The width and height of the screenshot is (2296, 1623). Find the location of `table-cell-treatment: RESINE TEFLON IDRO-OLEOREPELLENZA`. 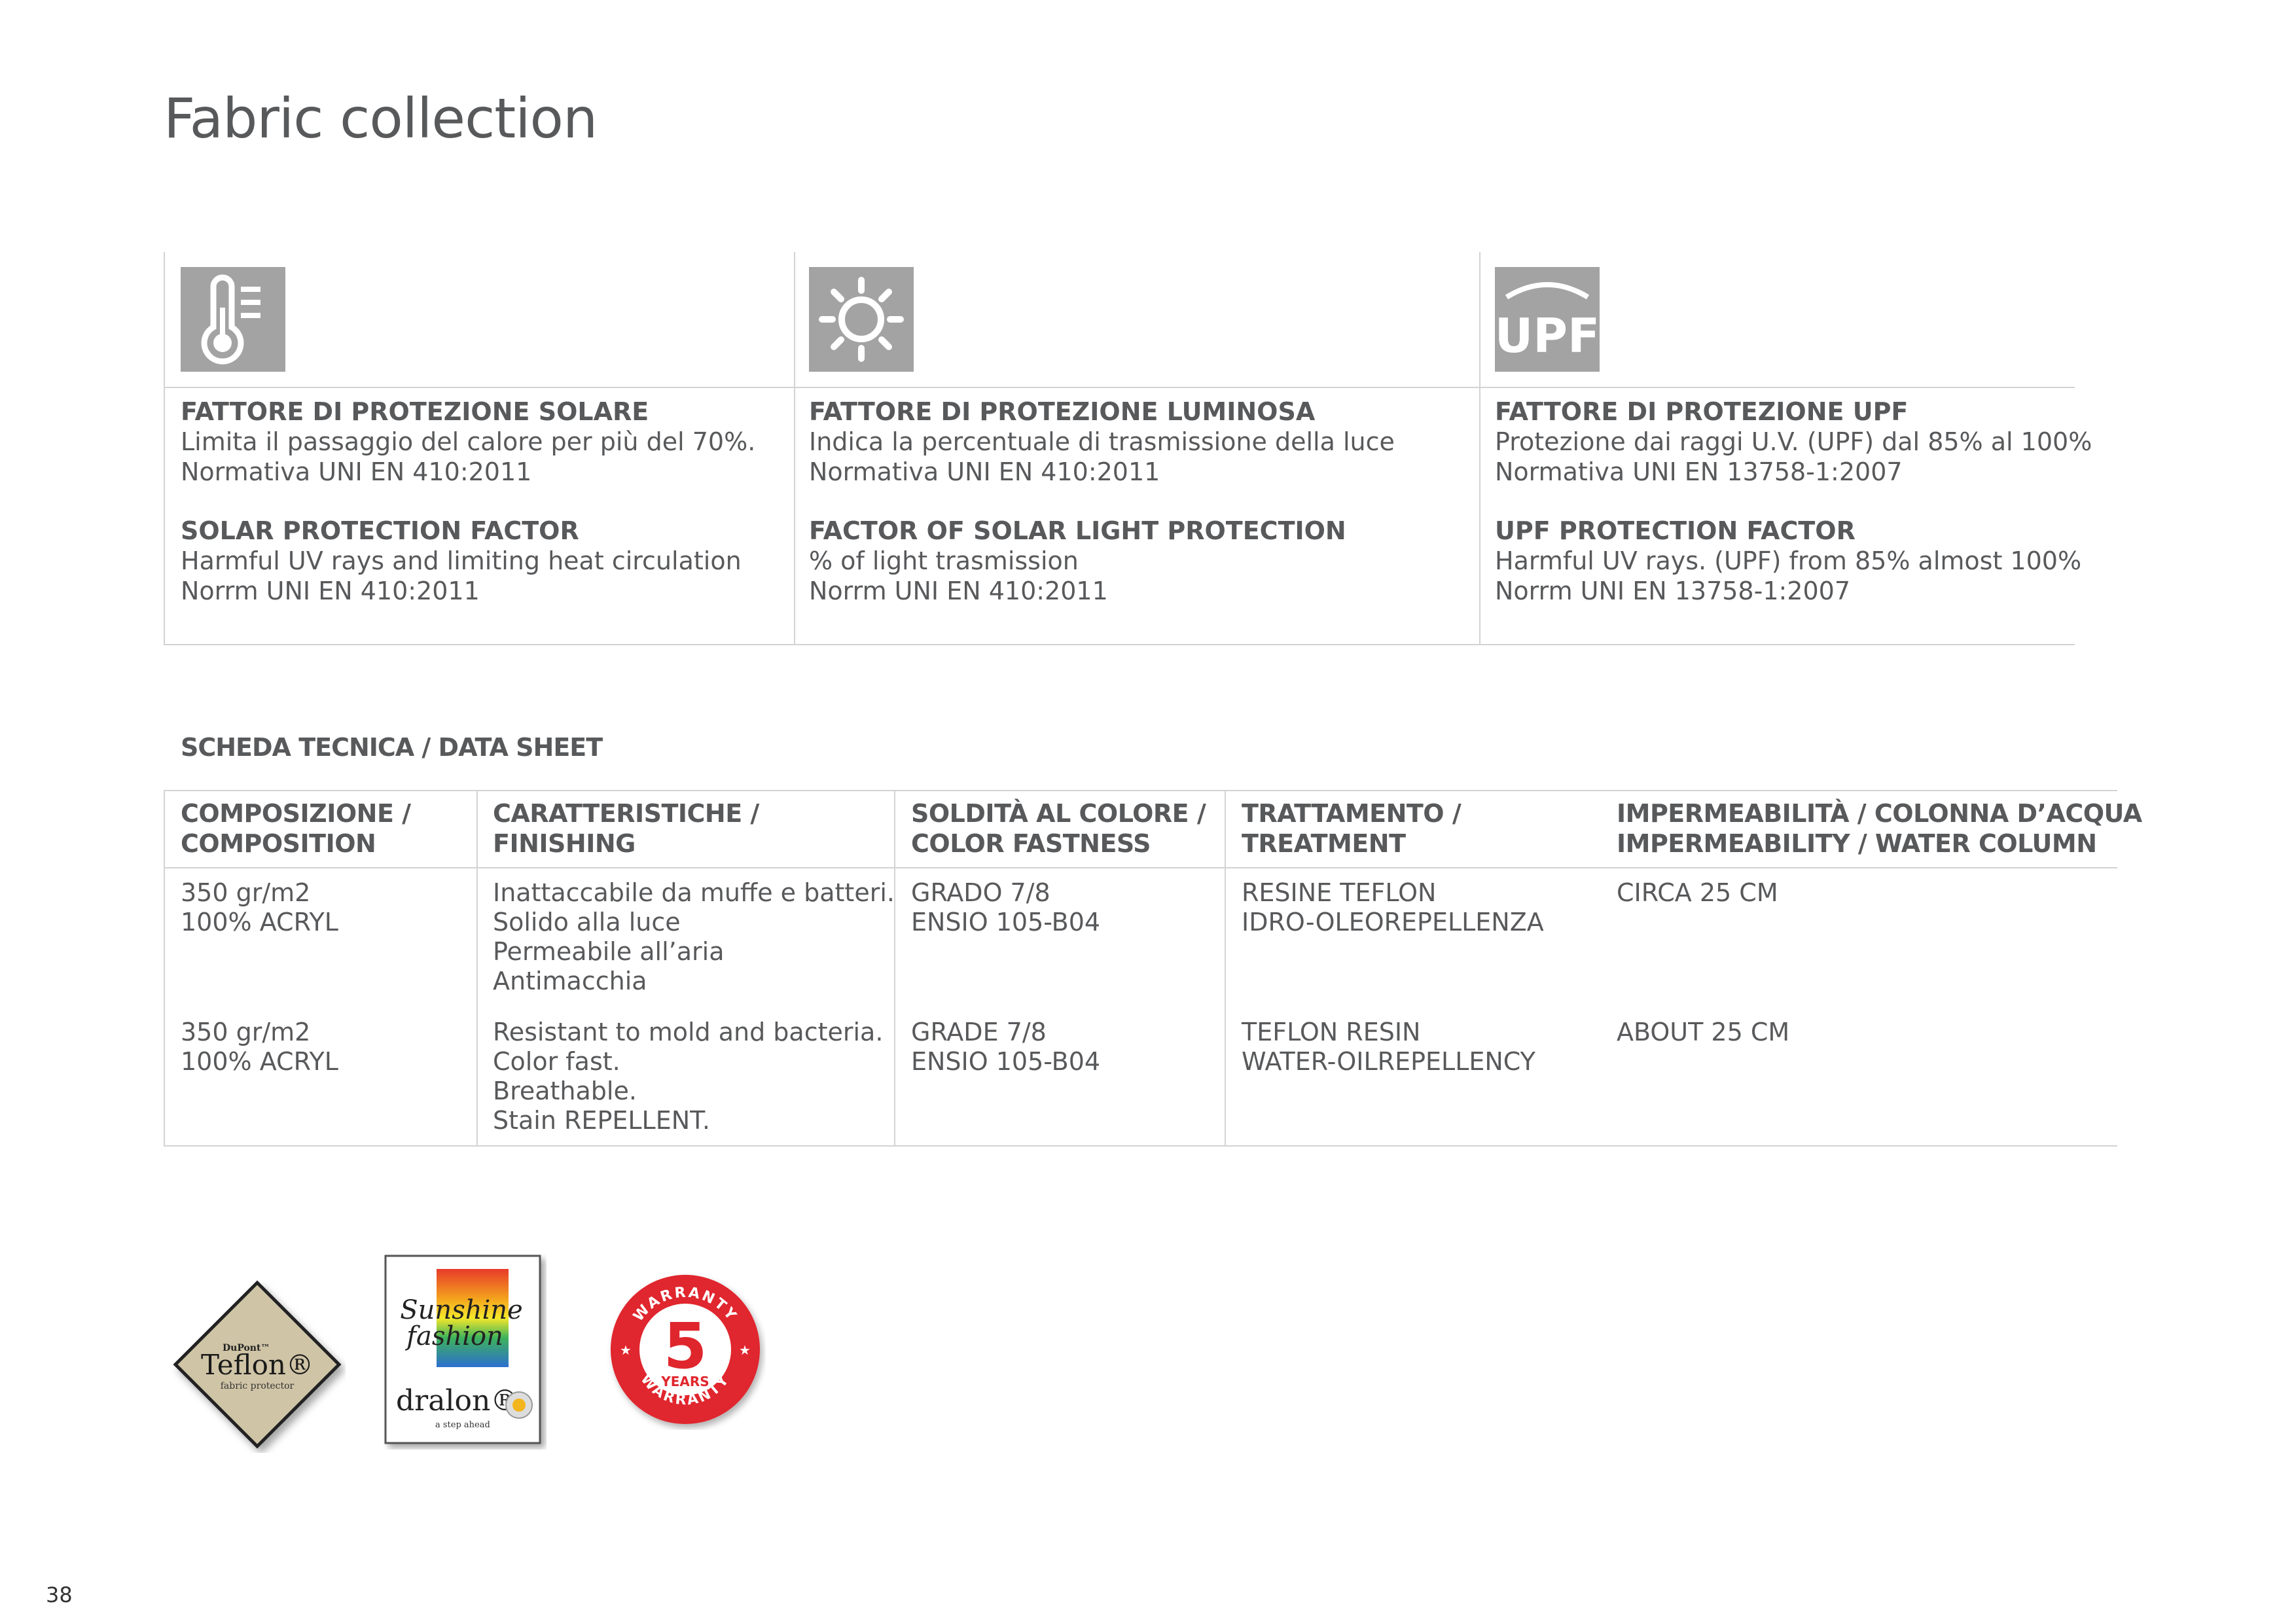

table-cell-treatment: RESINE TEFLON IDRO-OLEOREPELLENZA is located at coordinates (1393, 907).